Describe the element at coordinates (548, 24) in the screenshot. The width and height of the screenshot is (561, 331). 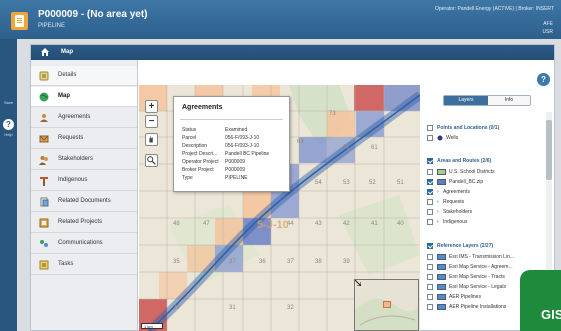
I see `header-afe-label: AFE` at that location.